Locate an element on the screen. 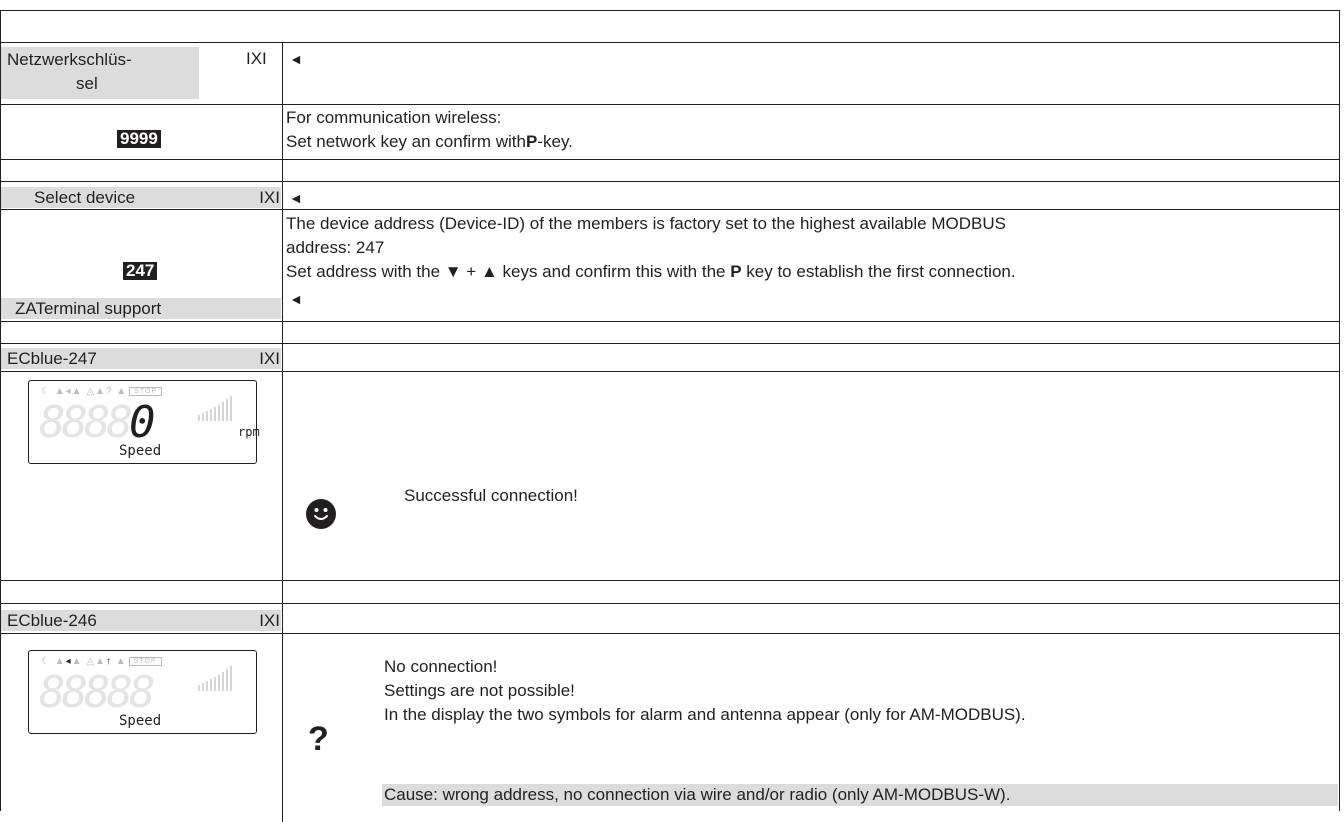 The width and height of the screenshot is (1344, 822). smiley-icon is located at coordinates (321, 514).